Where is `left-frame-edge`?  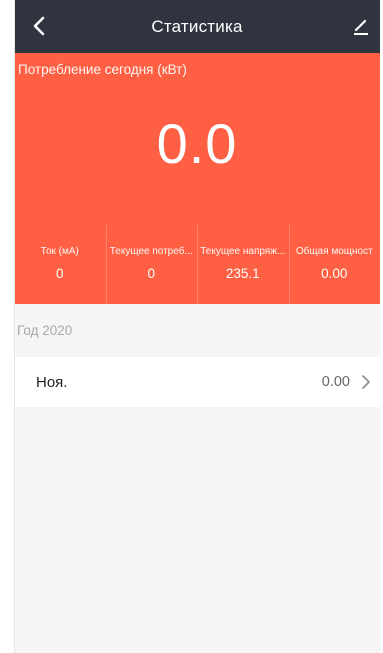
left-frame-edge is located at coordinates (7, 326).